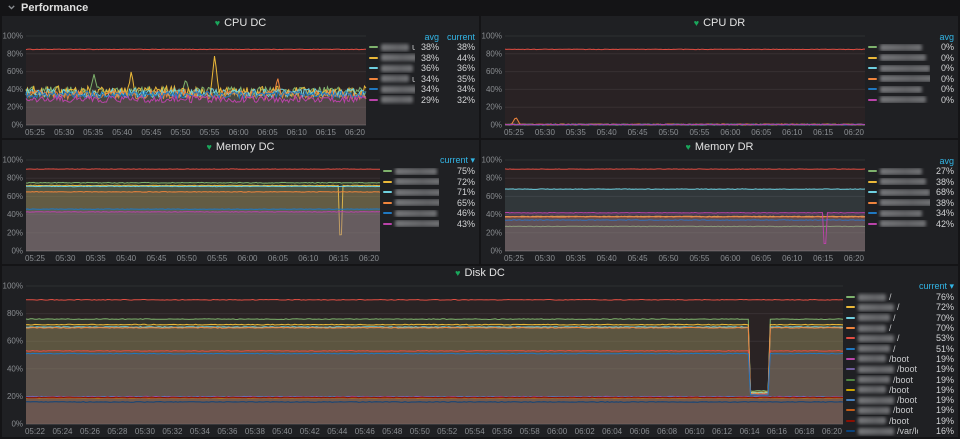 The image size is (960, 439). What do you see at coordinates (792, 258) in the screenshot?
I see `svg-text: 06:10` at bounding box center [792, 258].